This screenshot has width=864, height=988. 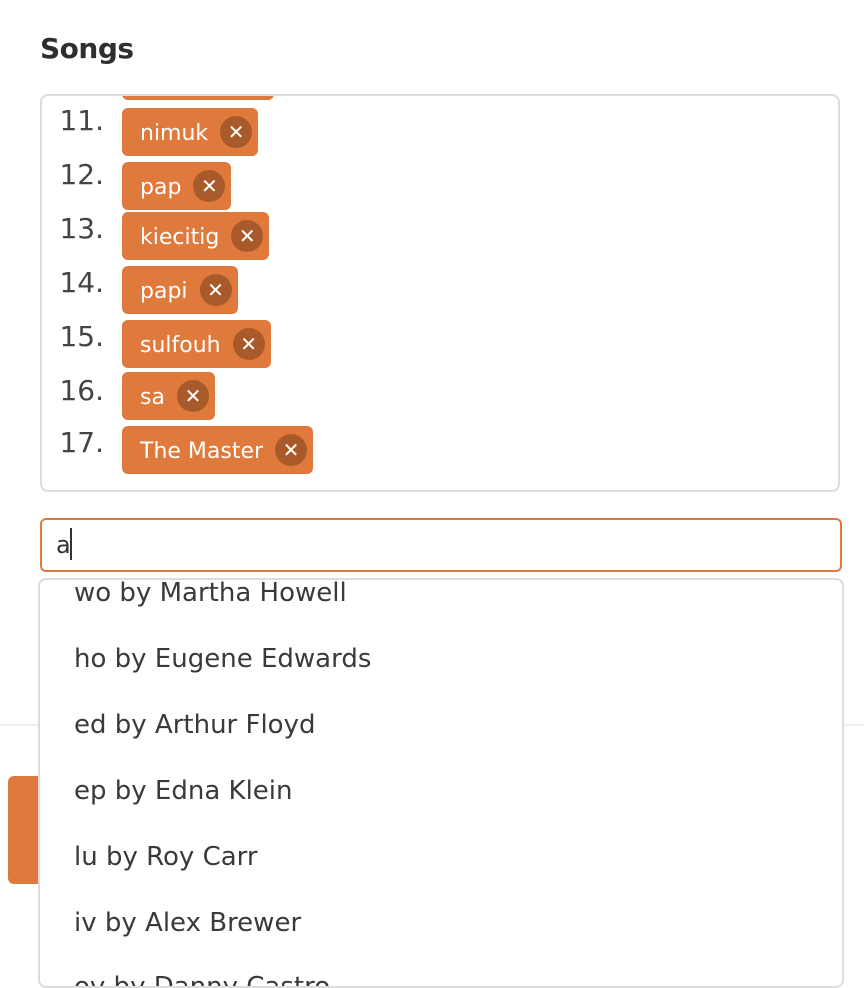 What do you see at coordinates (210, 594) in the screenshot?
I see `suggestion-option: wo by Martha Howell` at bounding box center [210, 594].